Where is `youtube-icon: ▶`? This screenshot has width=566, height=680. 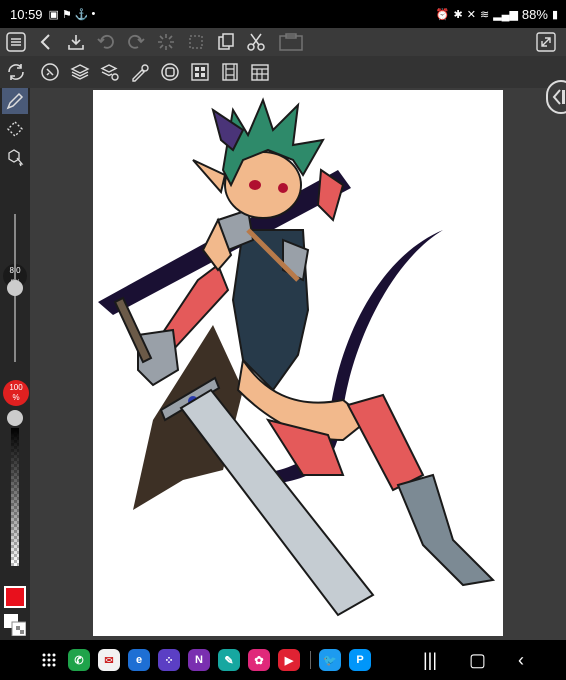 youtube-icon: ▶ is located at coordinates (289, 660).